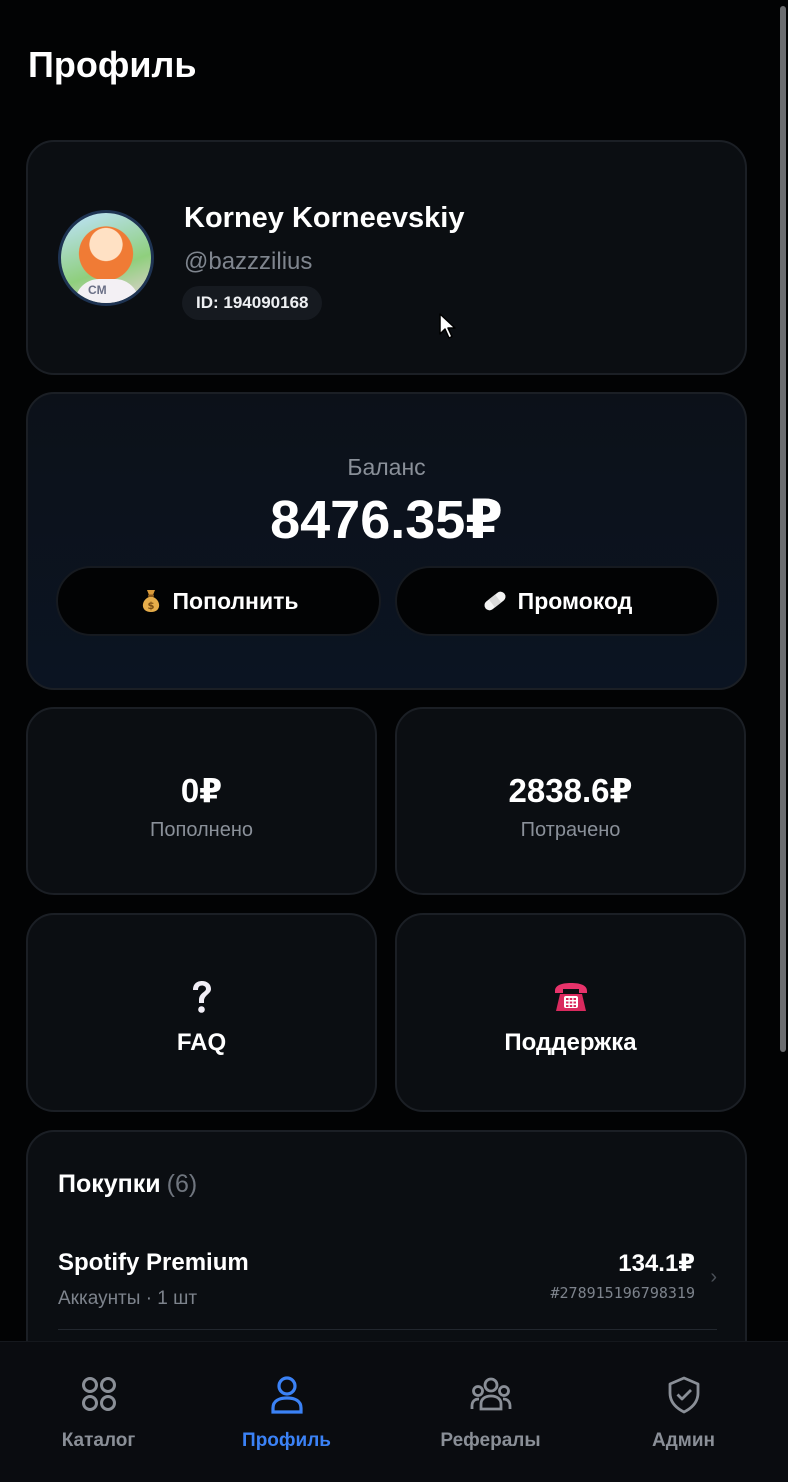 This screenshot has width=788, height=1482. I want to click on promo-button: Промокод, so click(557, 601).